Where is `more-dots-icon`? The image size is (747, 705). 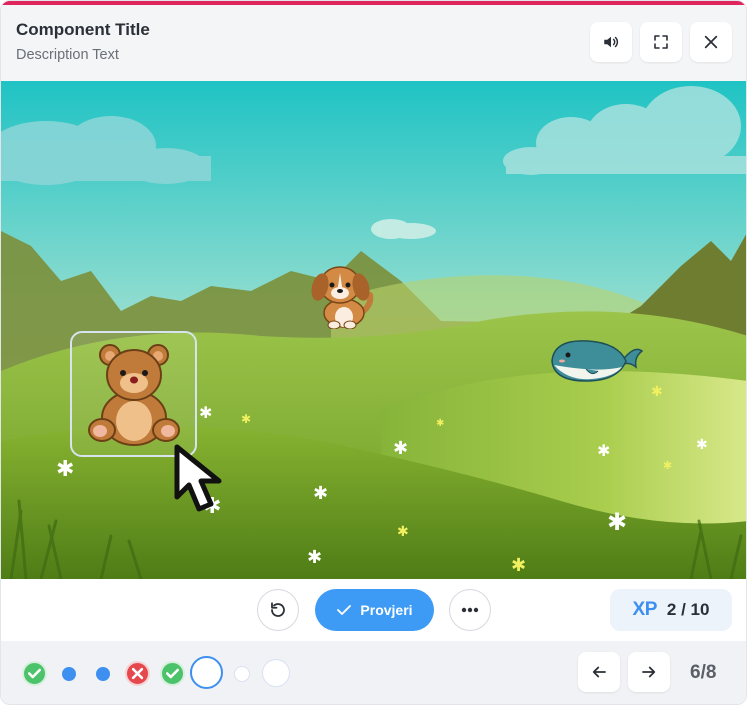
more-dots-icon is located at coordinates (470, 610).